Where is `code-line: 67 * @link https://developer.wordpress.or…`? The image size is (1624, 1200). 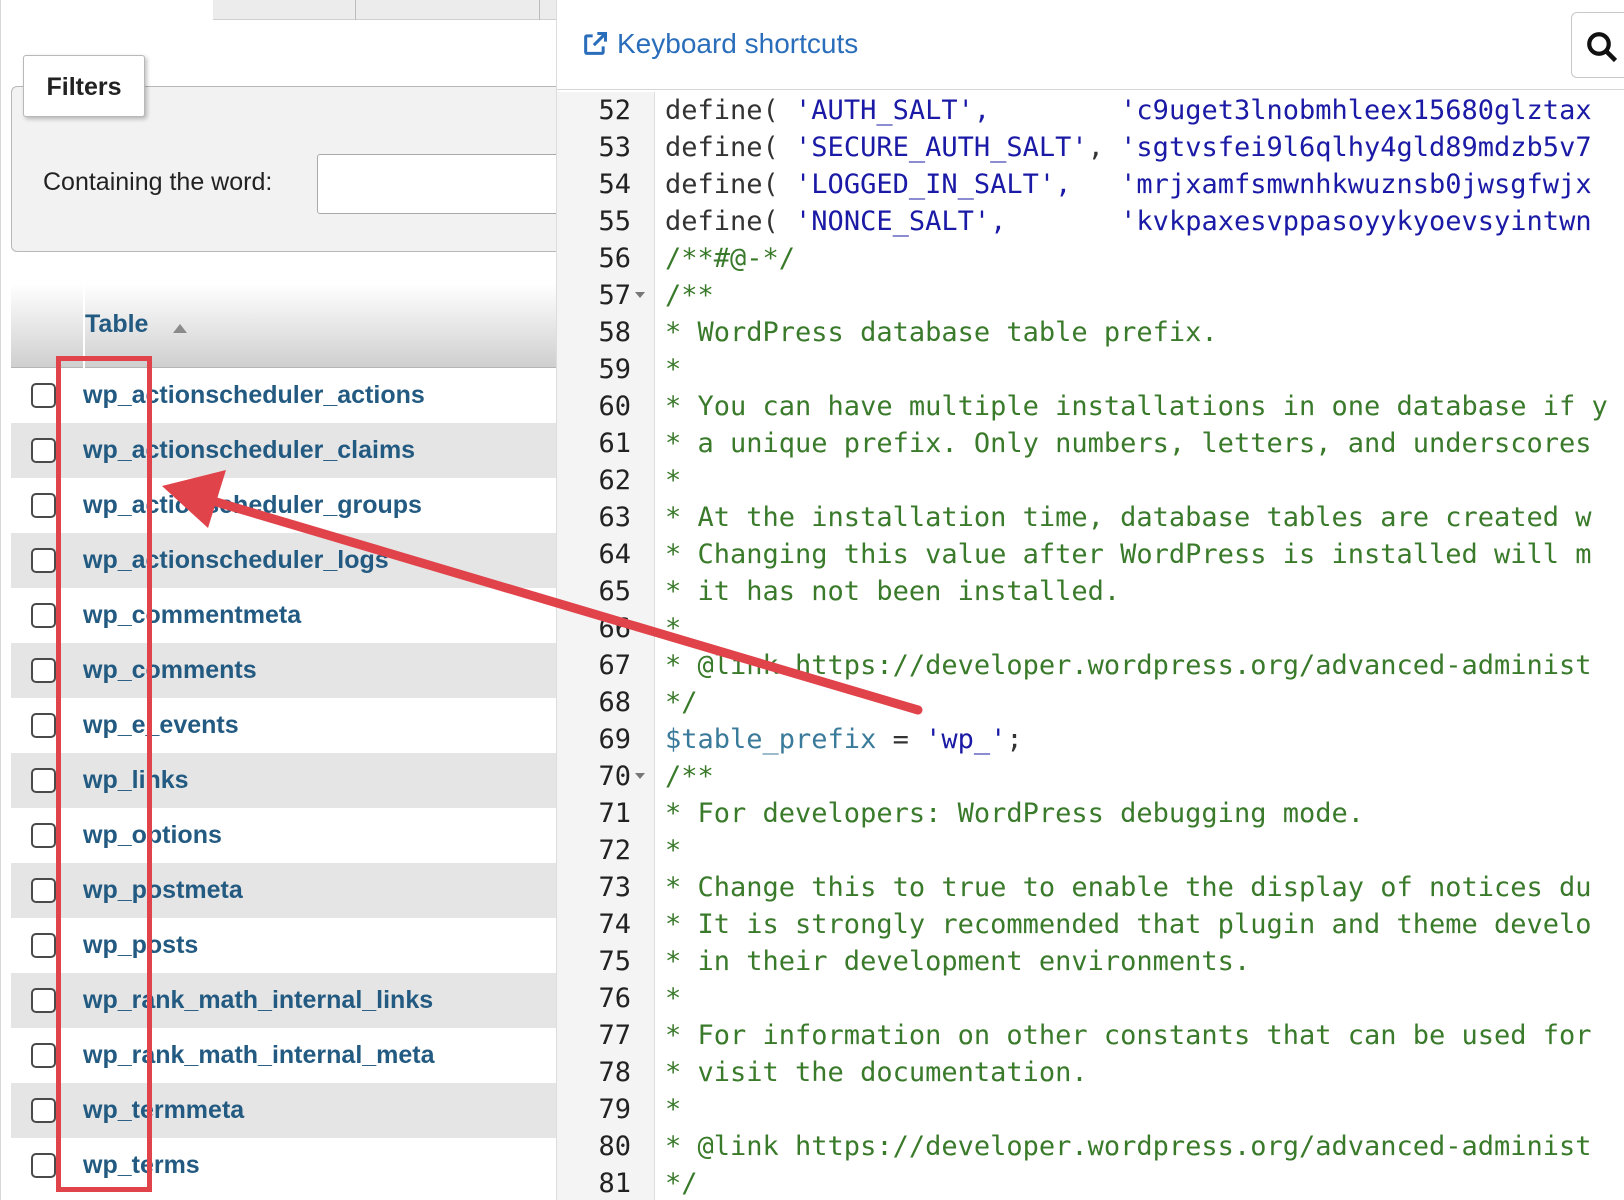 code-line: 67 * @link https://developer.wordpress.or… is located at coordinates (1090, 665).